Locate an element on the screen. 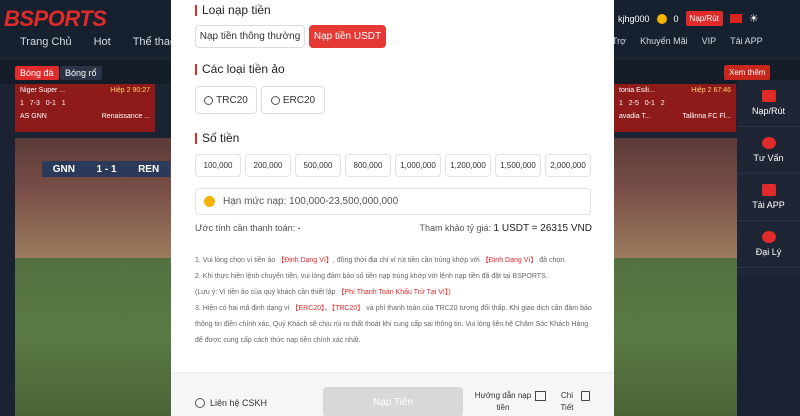 The height and width of the screenshot is (416, 800). est-label: Ước tính cần thanh toán: is located at coordinates (245, 228).